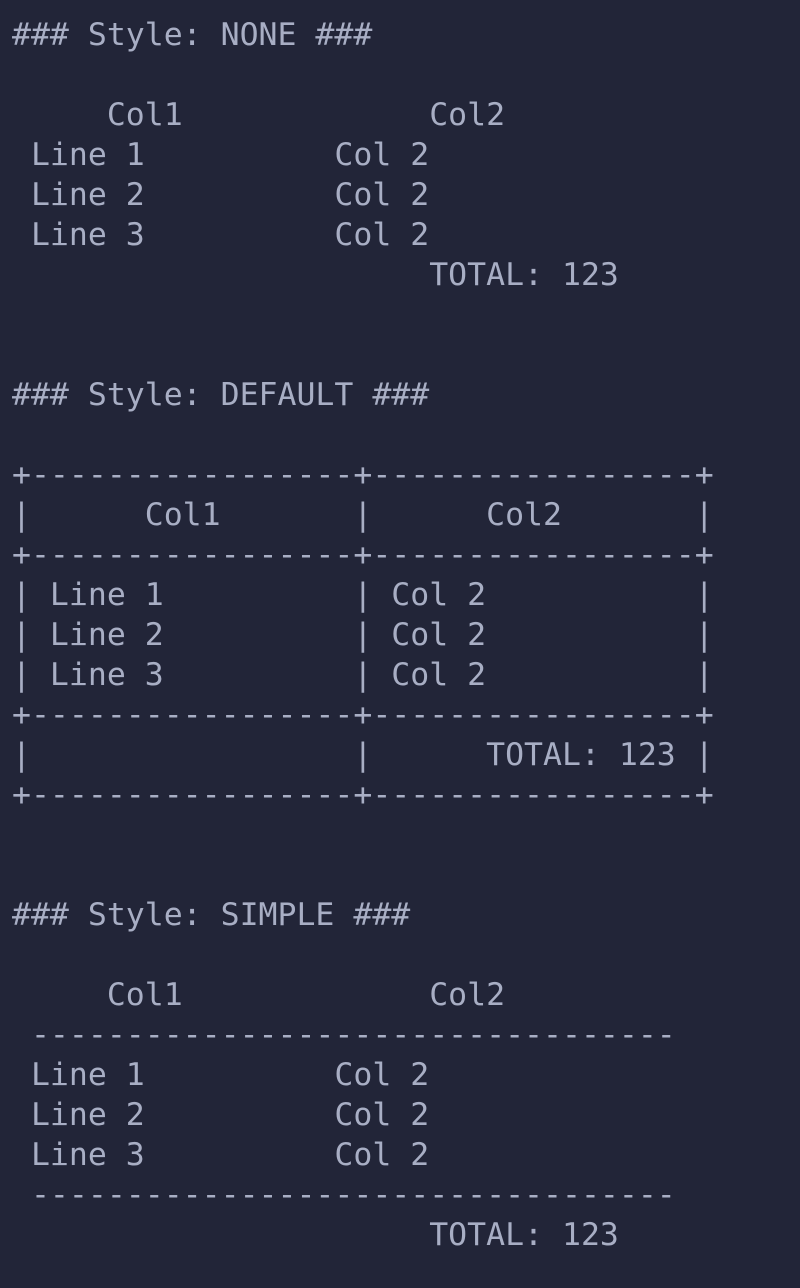 The height and width of the screenshot is (1288, 800). What do you see at coordinates (363, 675) in the screenshot?
I see `default-table-row-3: | Line 3 | Col 2 |` at bounding box center [363, 675].